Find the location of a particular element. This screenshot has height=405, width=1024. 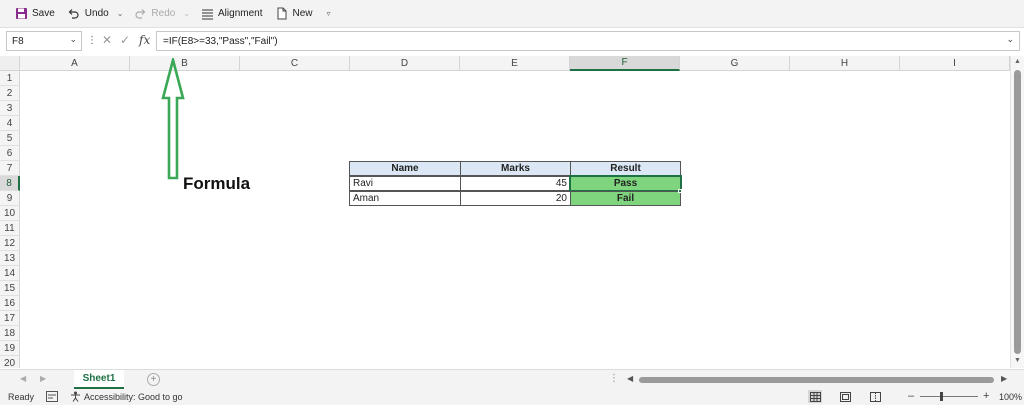

alignment-button: Alignment is located at coordinates (231, 14).